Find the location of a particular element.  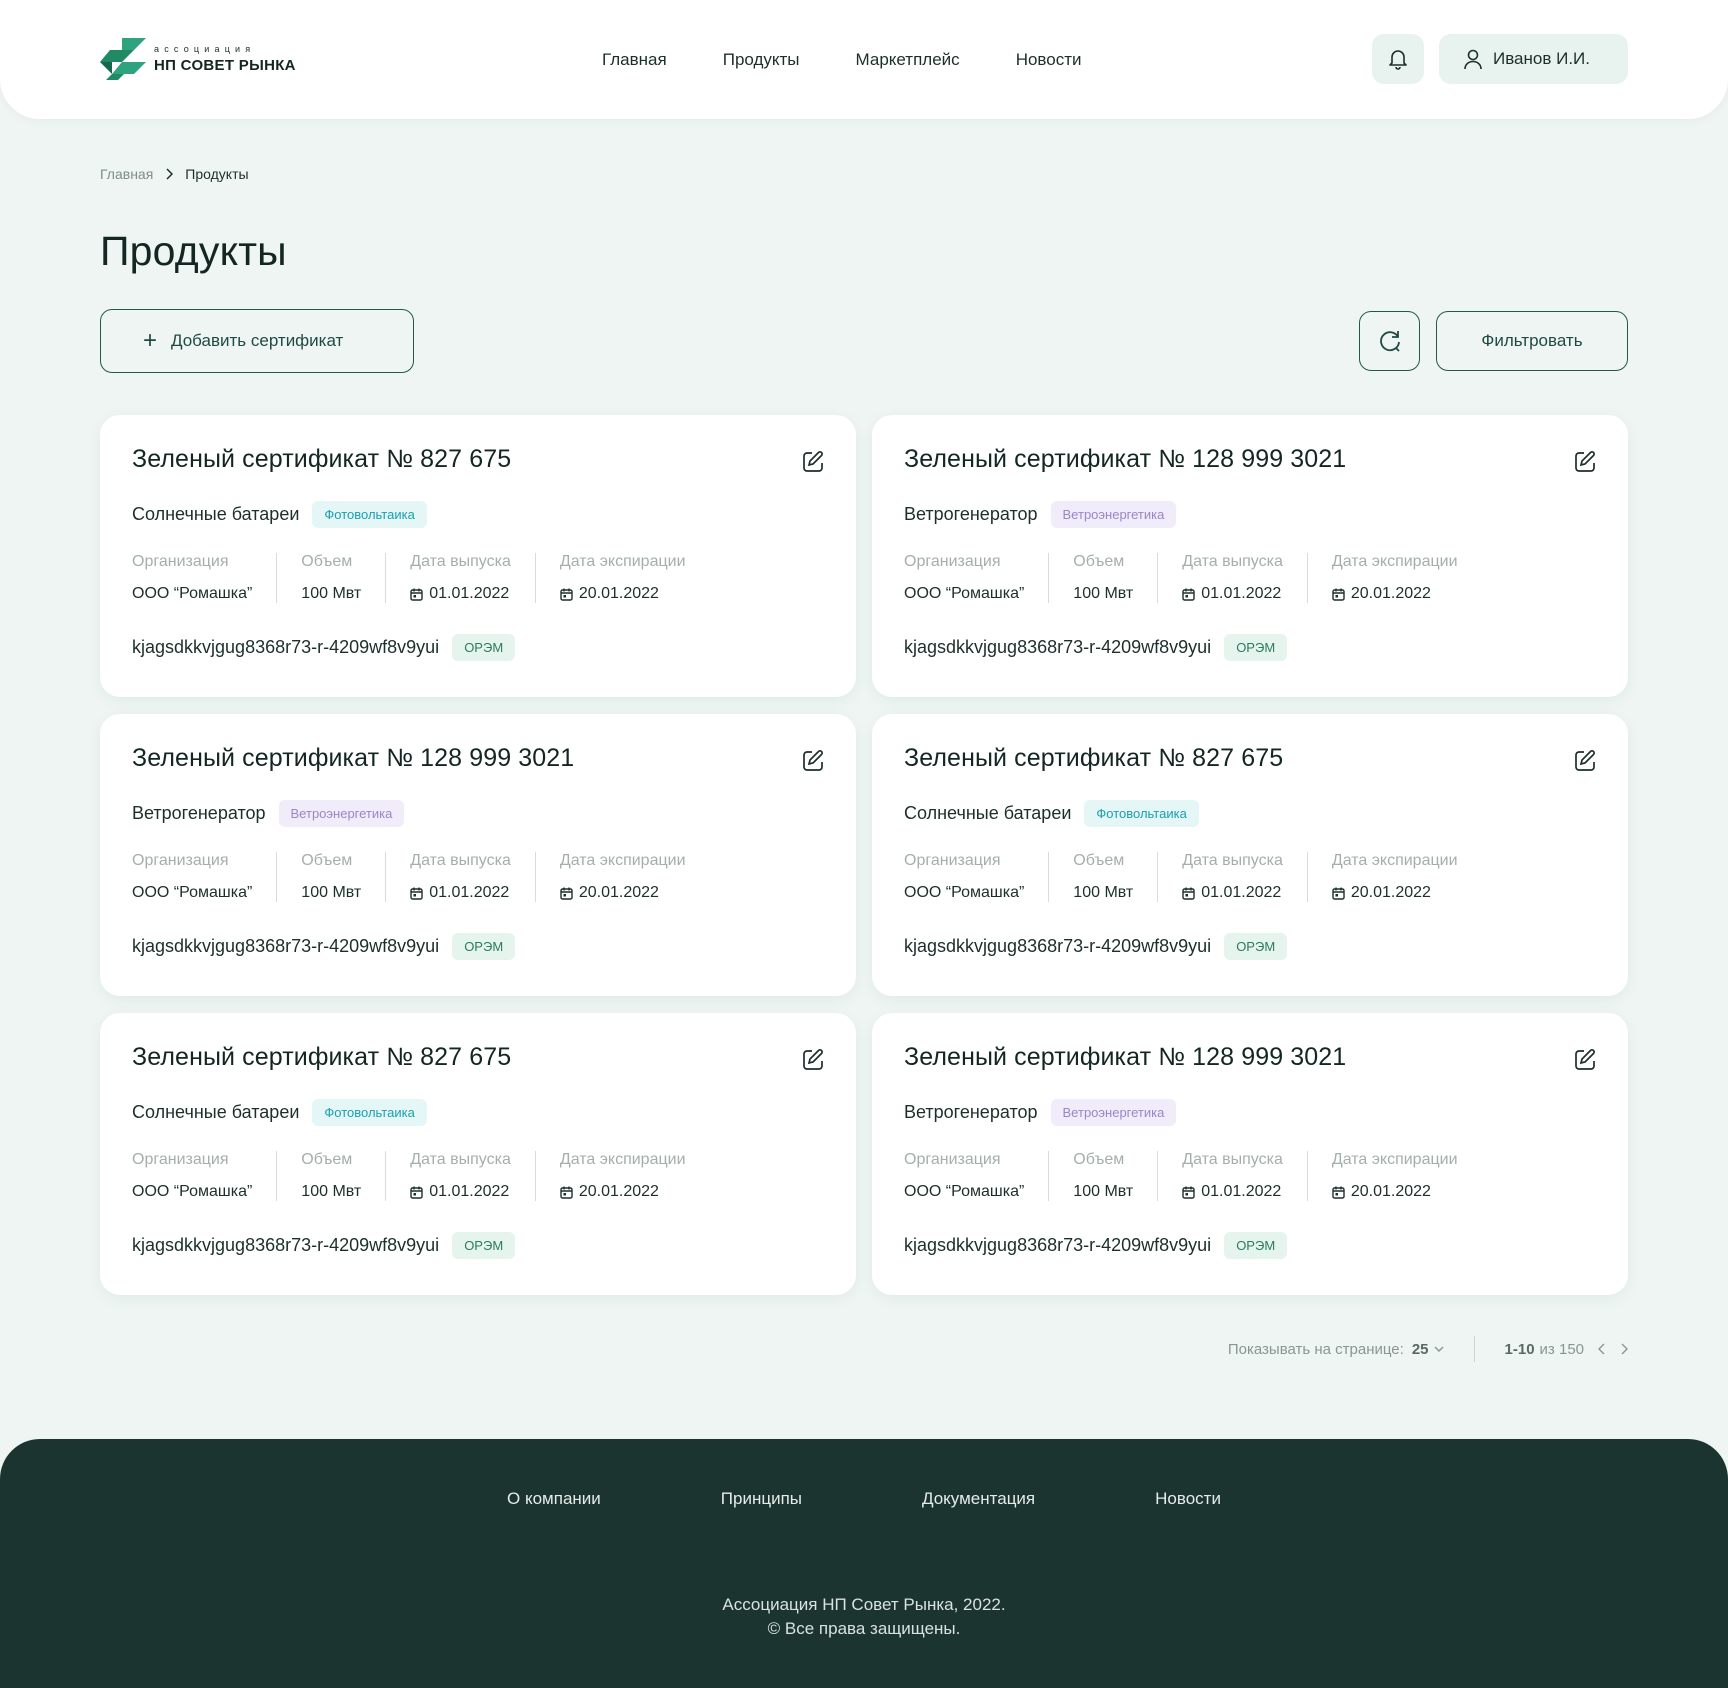

user-icon is located at coordinates (1473, 59).